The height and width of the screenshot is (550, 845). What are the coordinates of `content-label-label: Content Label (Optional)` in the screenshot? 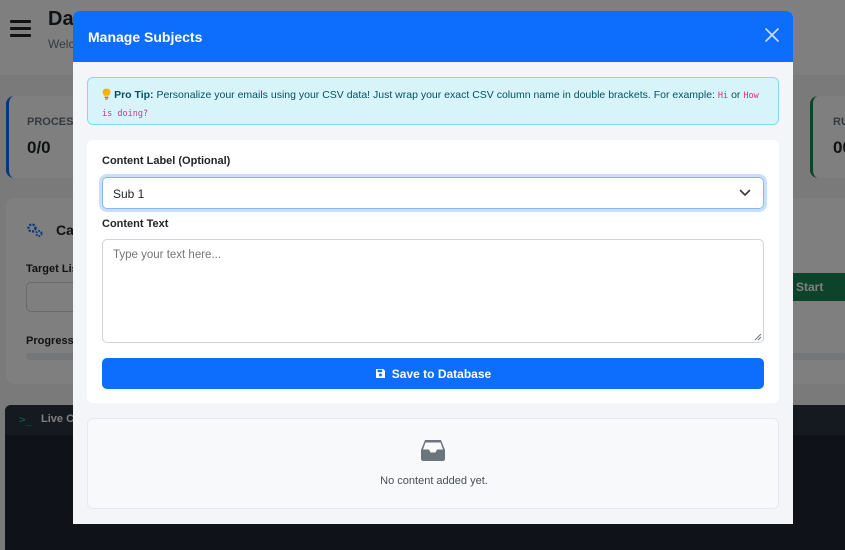 It's located at (166, 161).